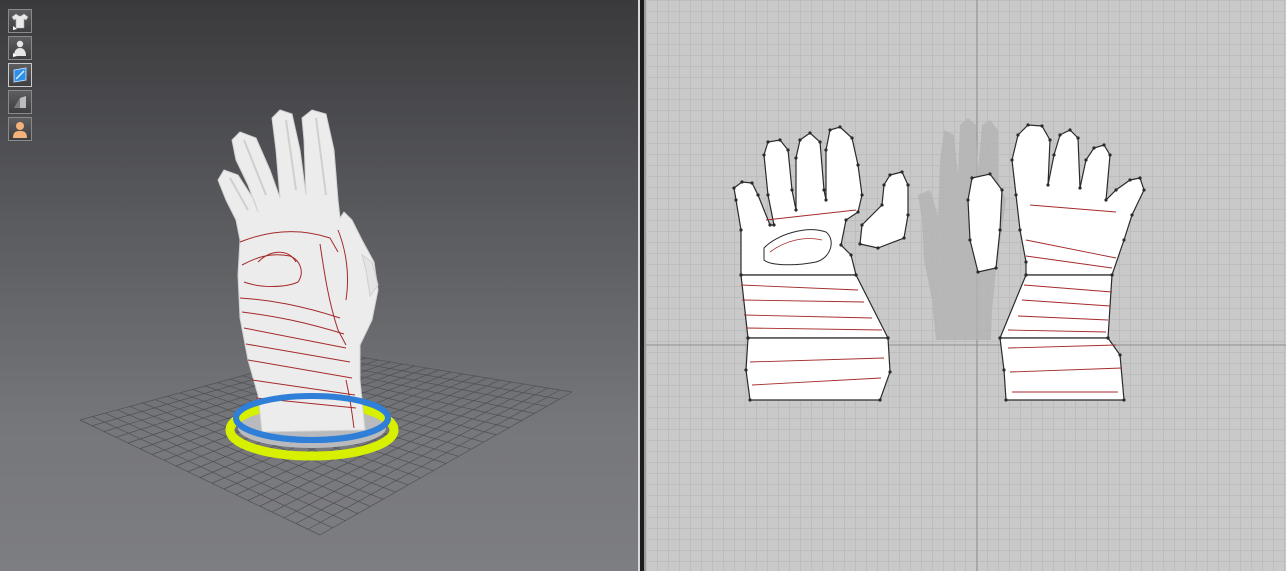 The image size is (1286, 571). What do you see at coordinates (20, 102) in the screenshot?
I see `shaded-view-button` at bounding box center [20, 102].